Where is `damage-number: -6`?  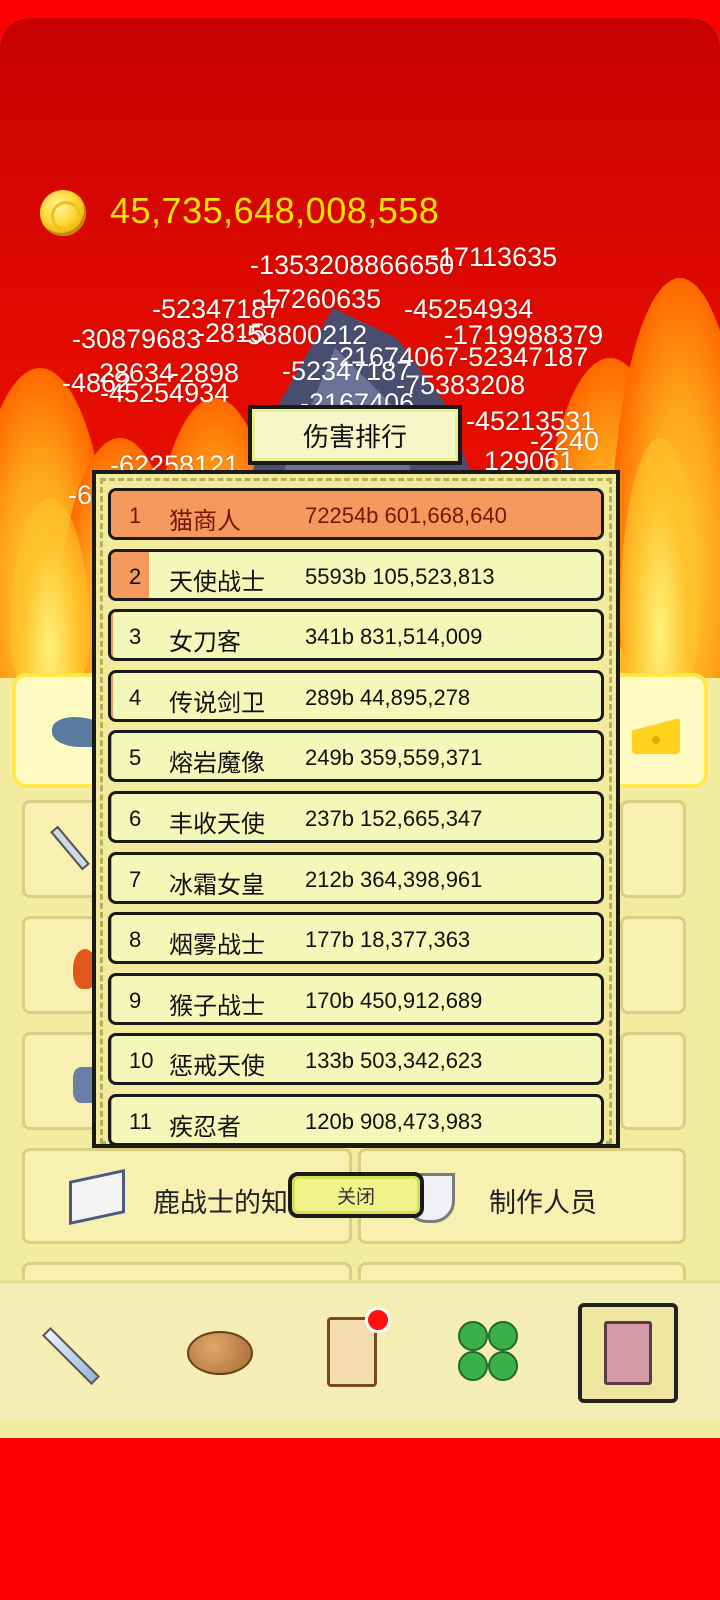
damage-number: -6 is located at coordinates (80, 495).